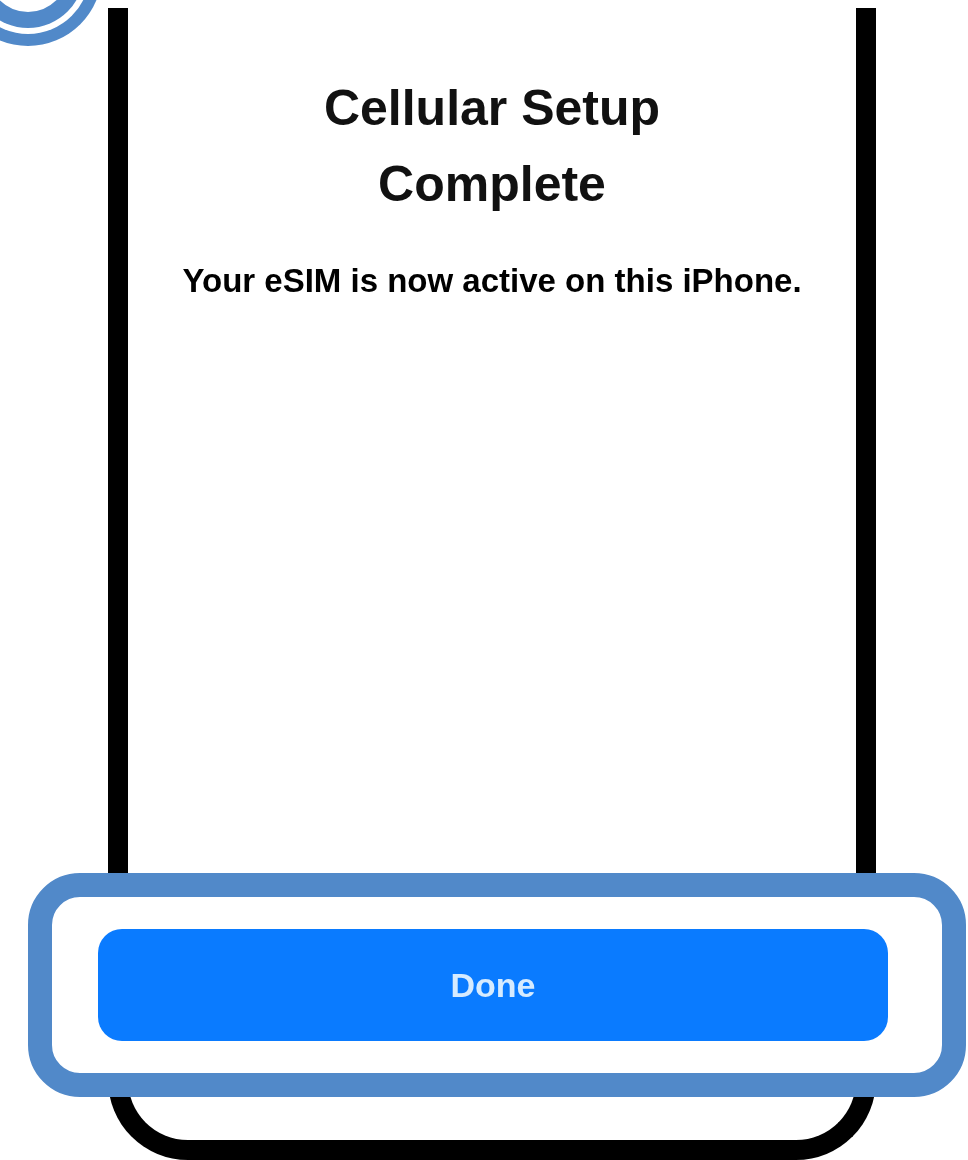  Describe the element at coordinates (492, 281) in the screenshot. I see `status-message: Your eSIM is now active on this iPhone.` at that location.